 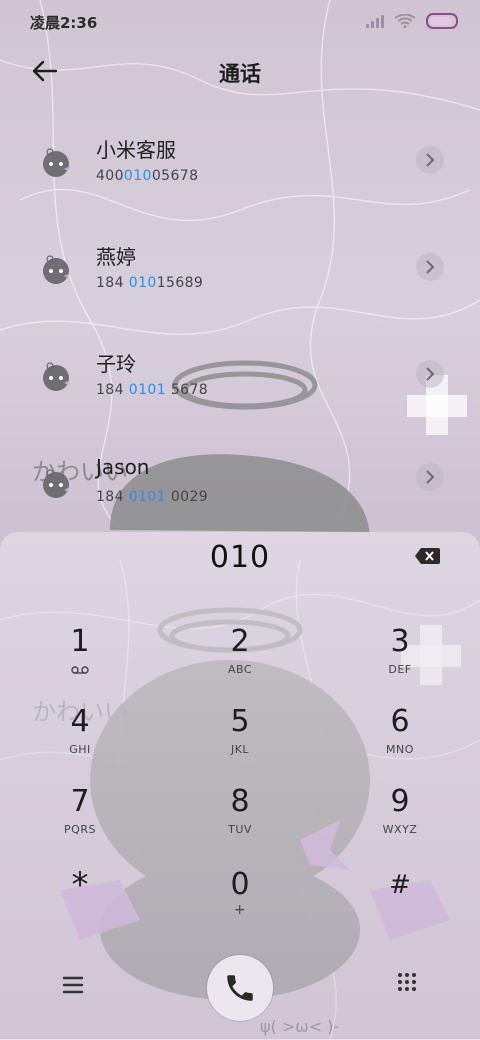 I want to click on key-8: 8 TUV, so click(x=240, y=820).